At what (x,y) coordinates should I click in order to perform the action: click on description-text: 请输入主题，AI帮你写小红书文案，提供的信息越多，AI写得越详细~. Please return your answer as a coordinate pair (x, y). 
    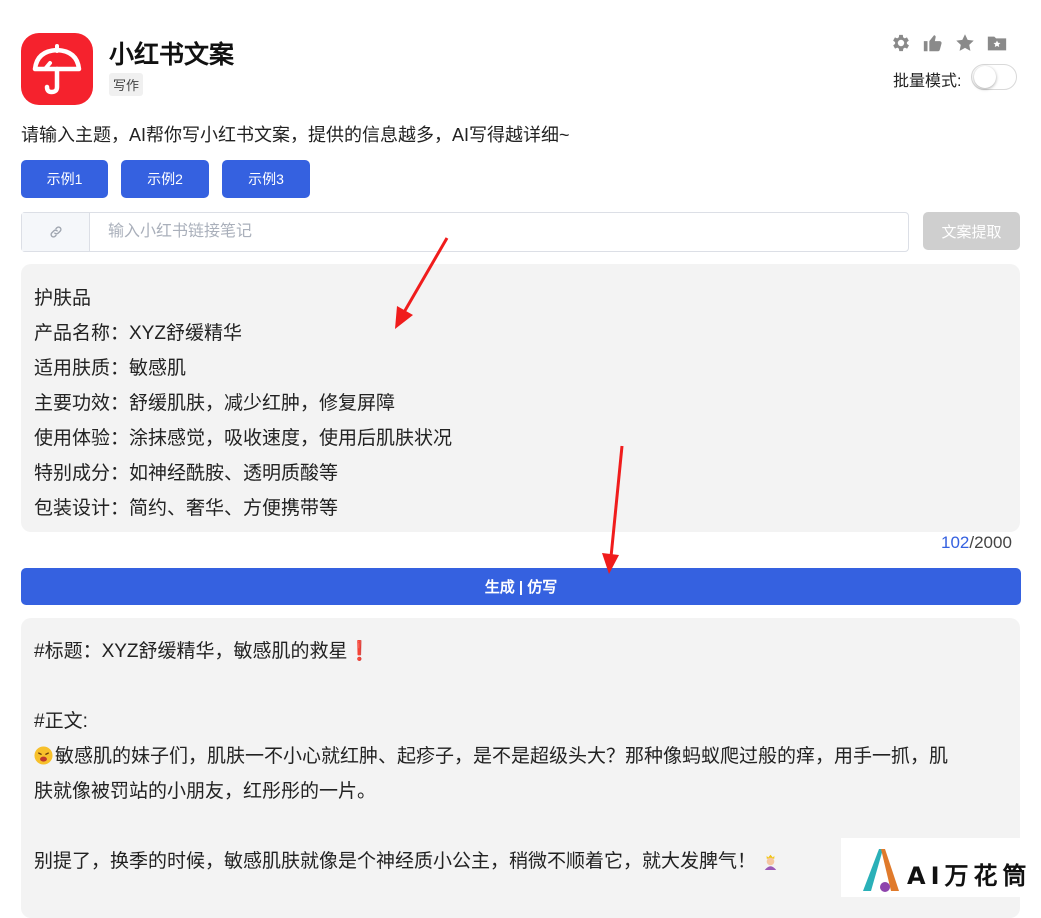
    Looking at the image, I should click on (295, 135).